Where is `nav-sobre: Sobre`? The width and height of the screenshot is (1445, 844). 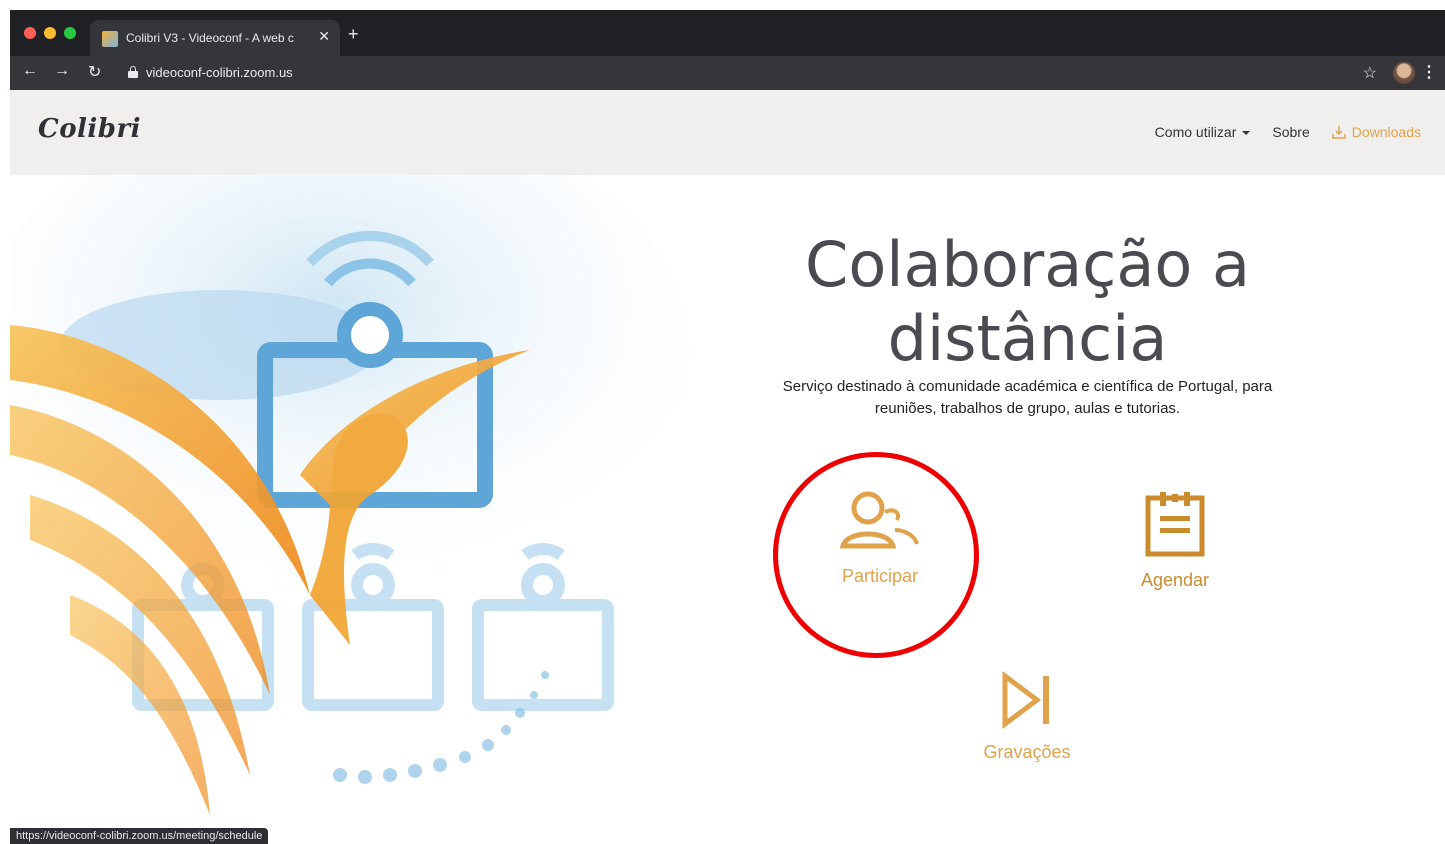 nav-sobre: Sobre is located at coordinates (1290, 132).